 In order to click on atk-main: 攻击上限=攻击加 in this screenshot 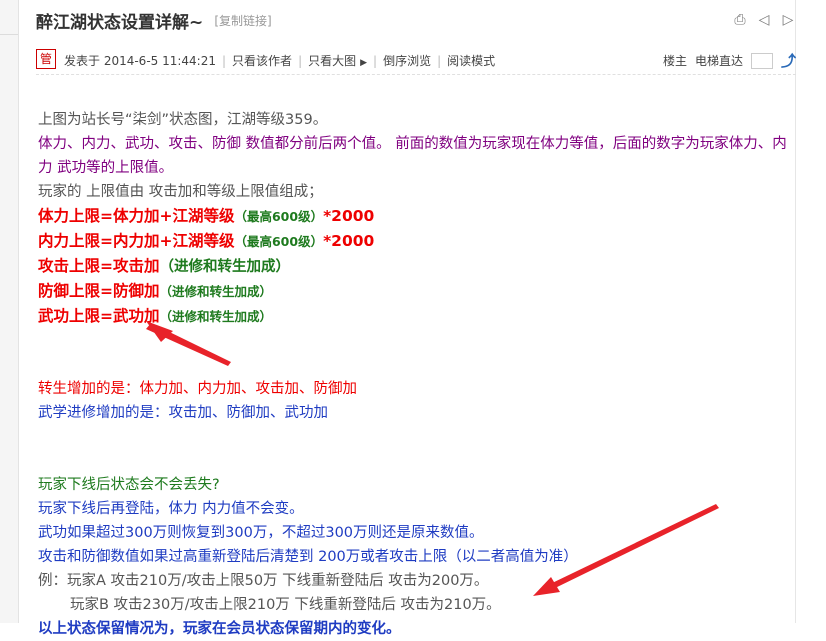, I will do `click(99, 266)`.